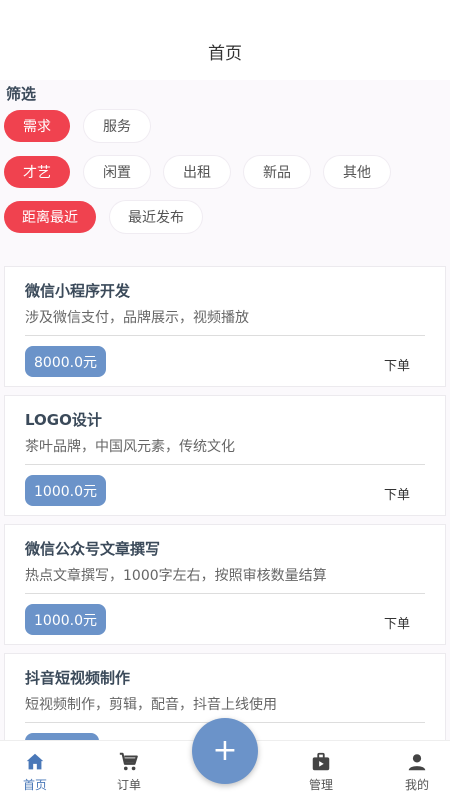 Image resolution: width=450 pixels, height=800 pixels. I want to click on sort-chip-latest: 最近发布, so click(156, 217).